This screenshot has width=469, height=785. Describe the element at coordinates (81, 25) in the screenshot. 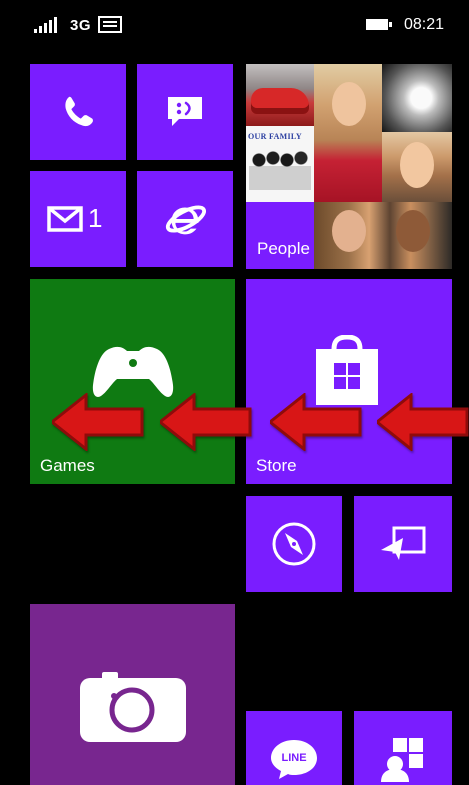

I see `network-type: 3G` at that location.